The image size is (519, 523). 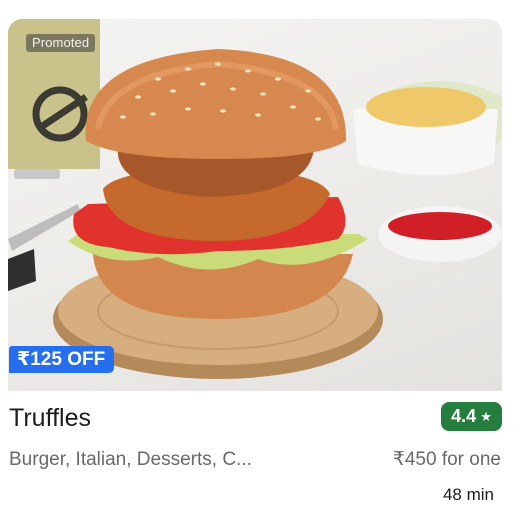 I want to click on restaurant-name: Truffles, so click(x=50, y=418).